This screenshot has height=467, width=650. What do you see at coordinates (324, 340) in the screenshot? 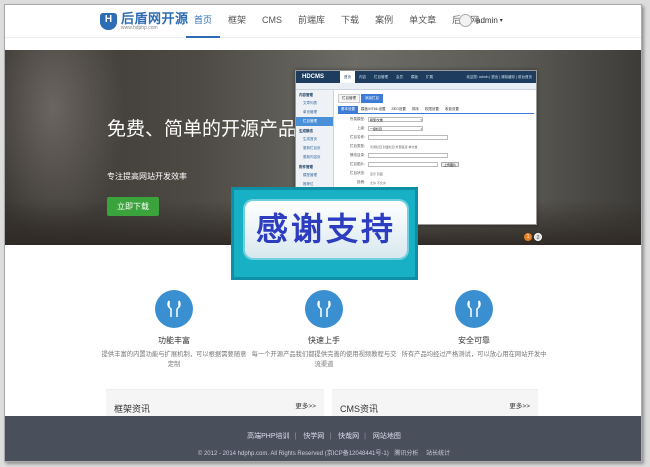
I see `feature-title: 快速上手` at bounding box center [324, 340].